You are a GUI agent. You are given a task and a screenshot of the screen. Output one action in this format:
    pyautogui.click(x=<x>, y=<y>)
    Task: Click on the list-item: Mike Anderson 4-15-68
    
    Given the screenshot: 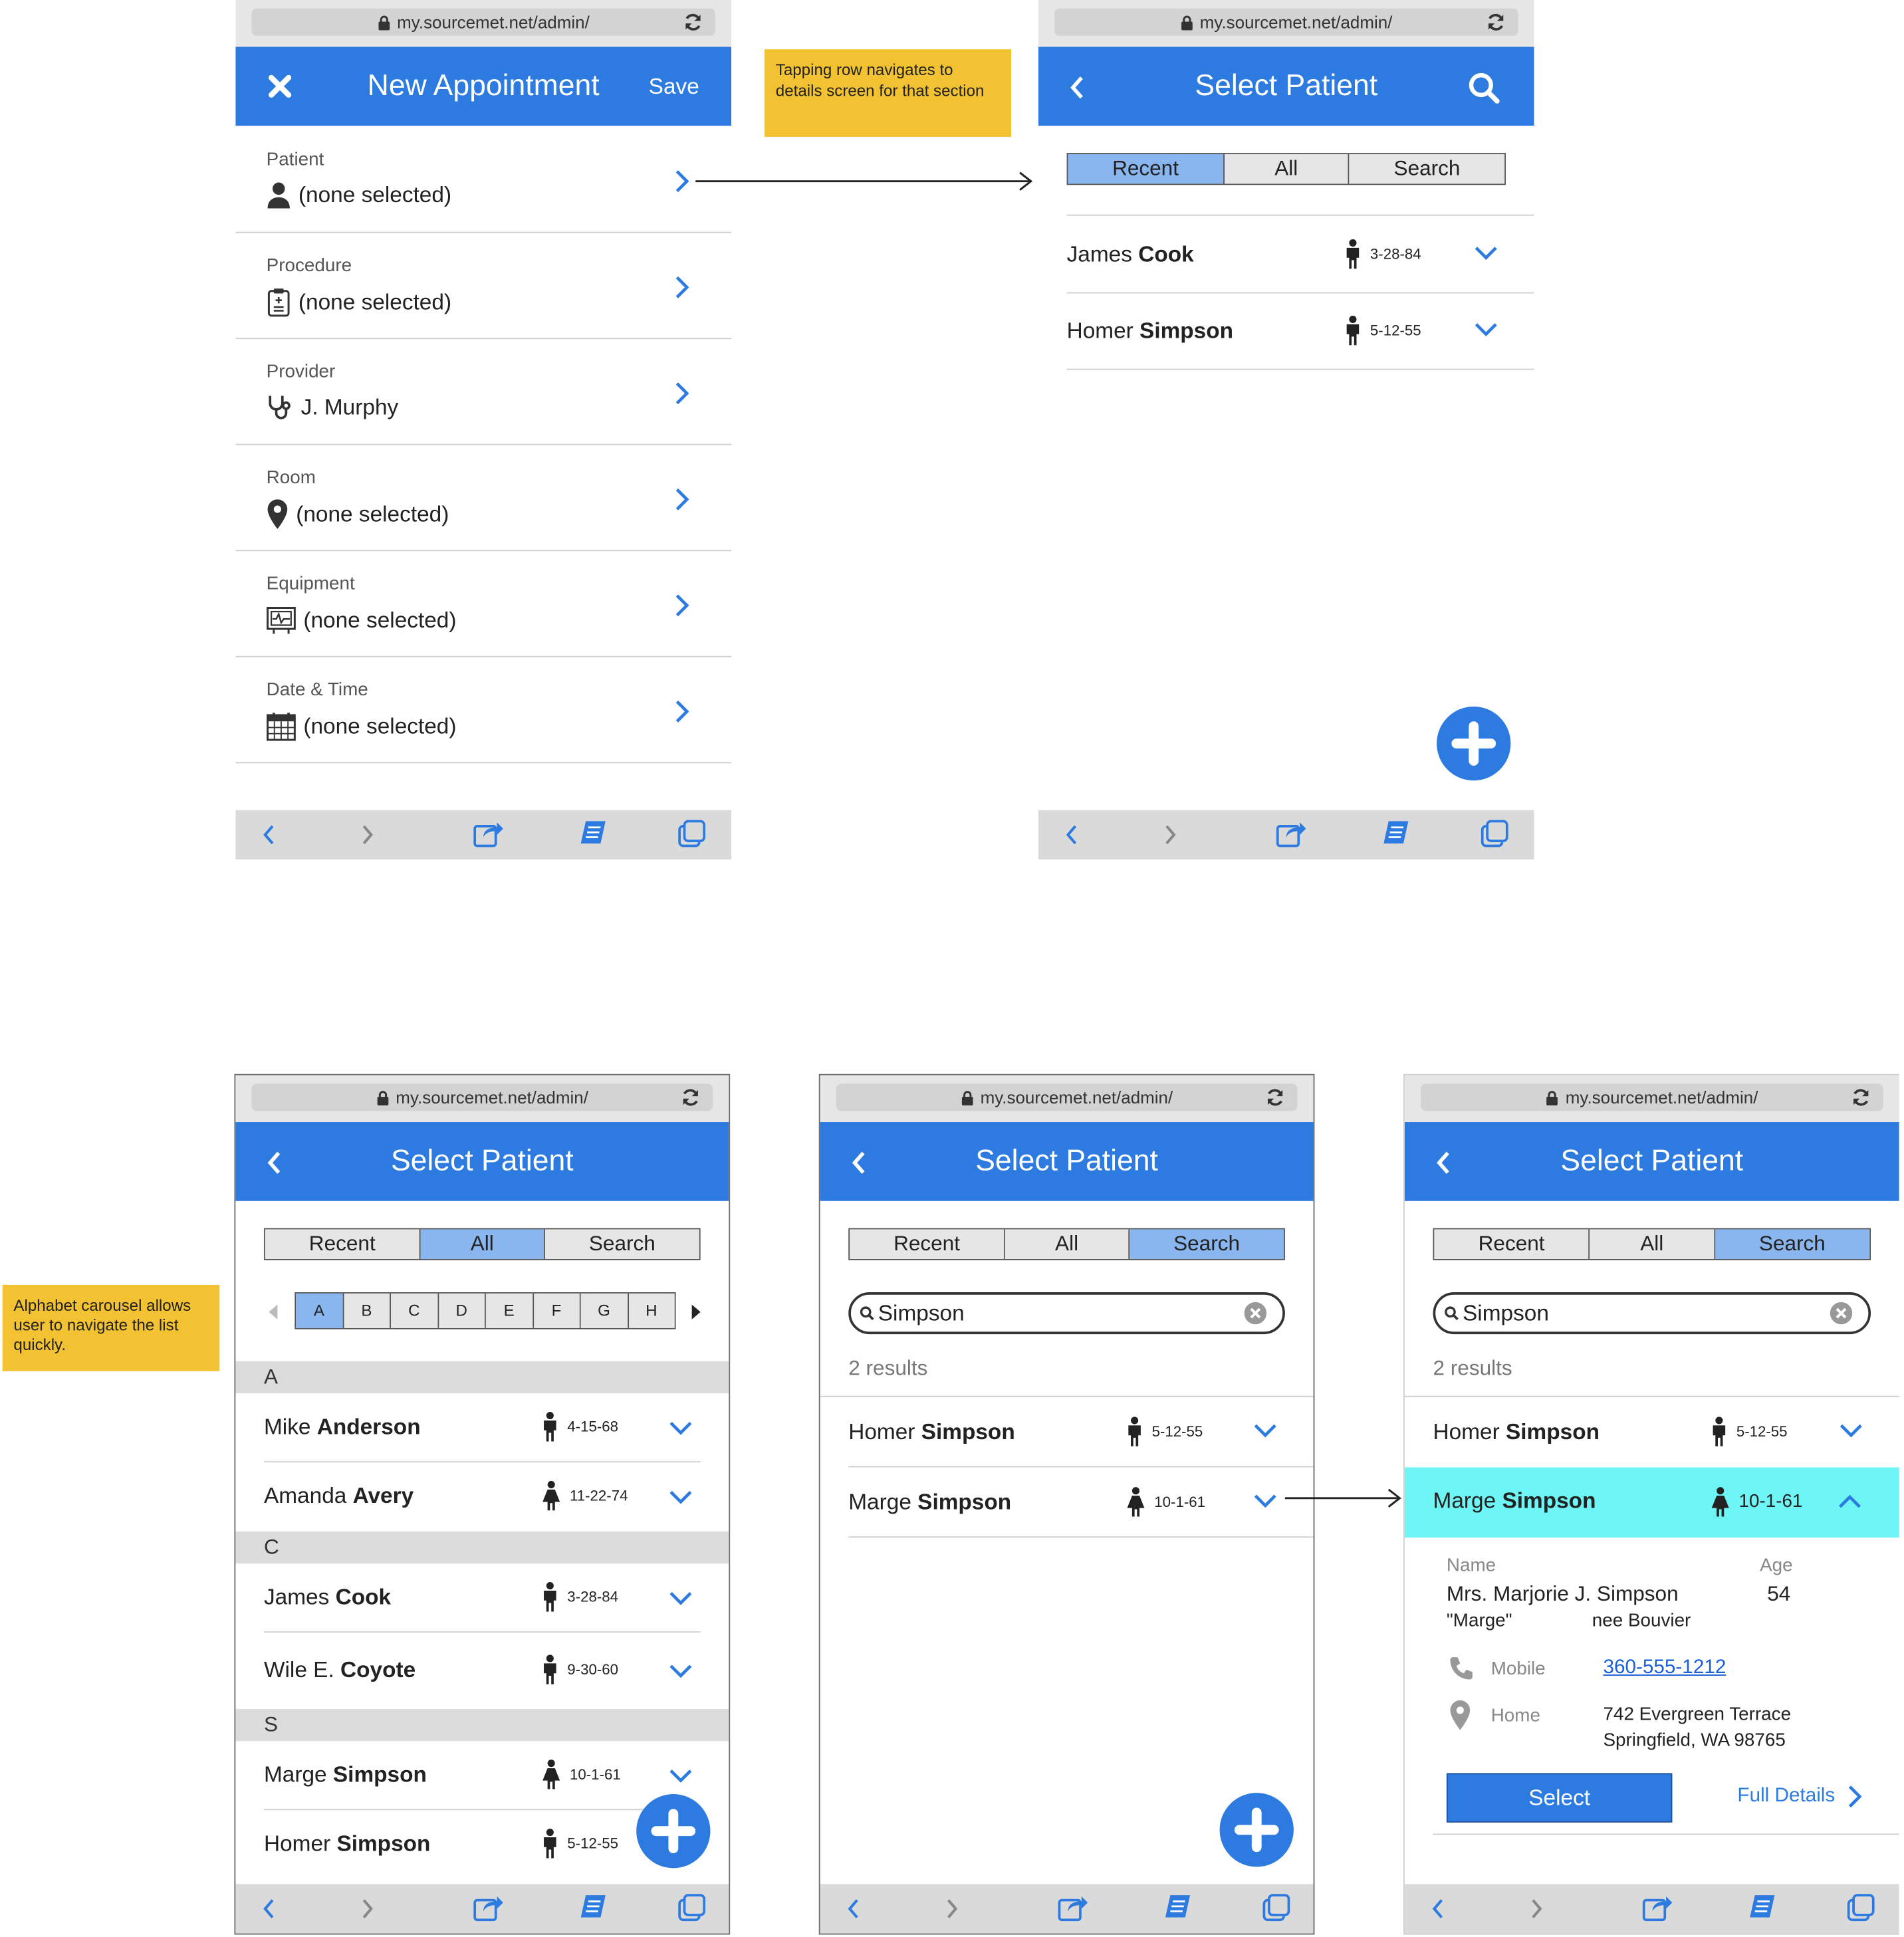 What is the action you would take?
    pyautogui.click(x=482, y=1428)
    